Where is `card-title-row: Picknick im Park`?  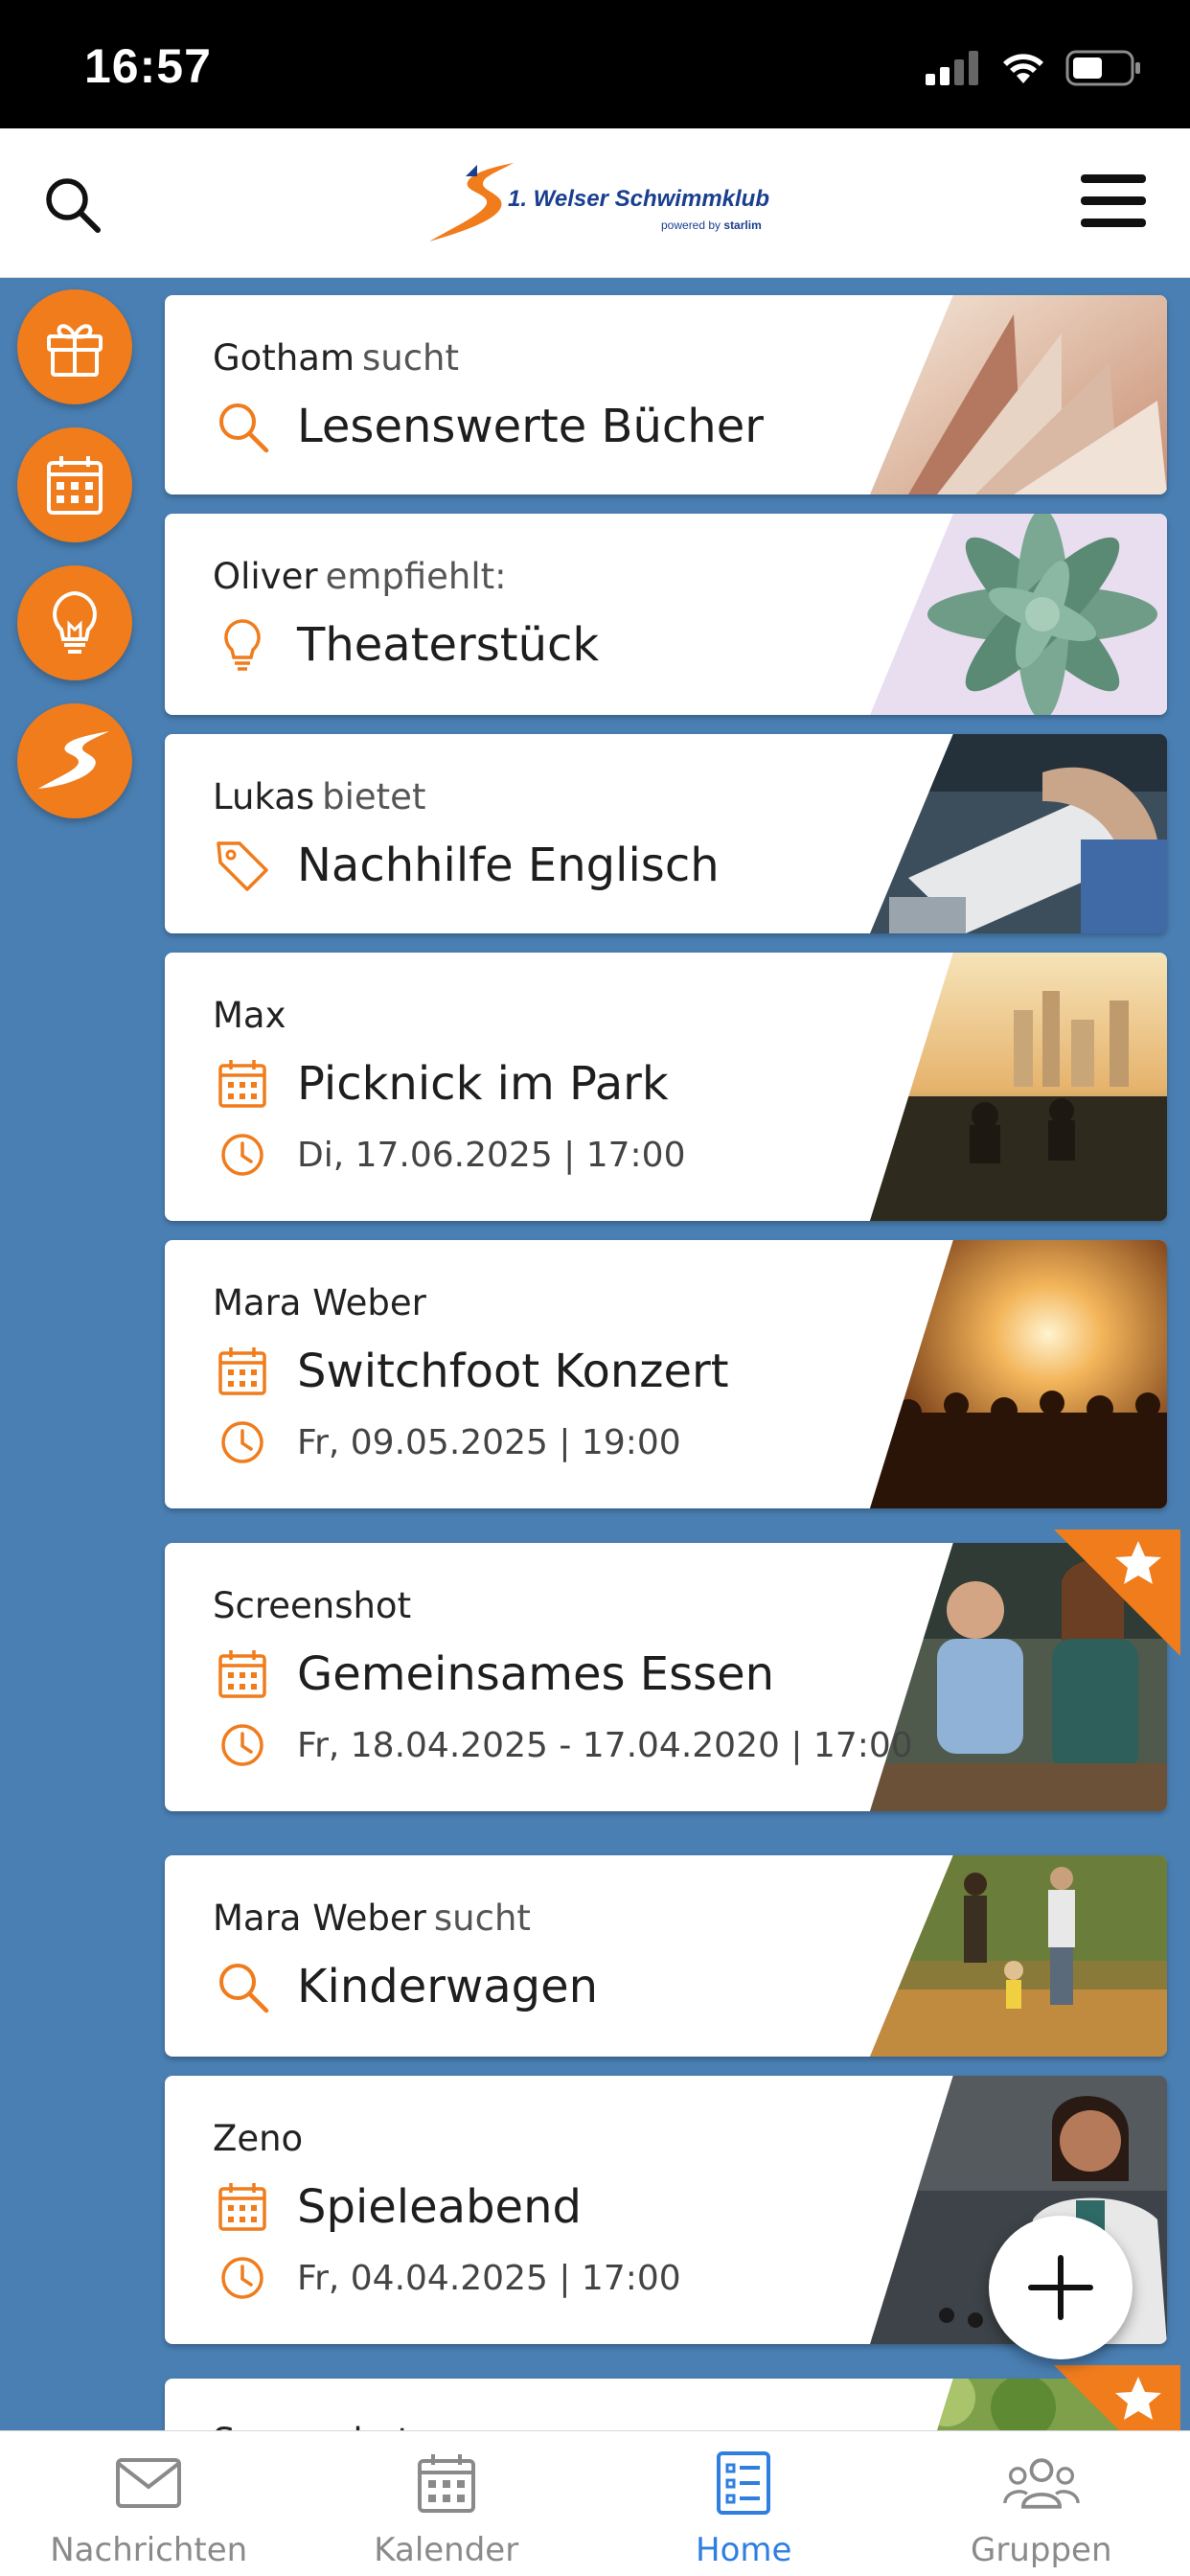
card-title-row: Picknick im Park is located at coordinates (442, 1084).